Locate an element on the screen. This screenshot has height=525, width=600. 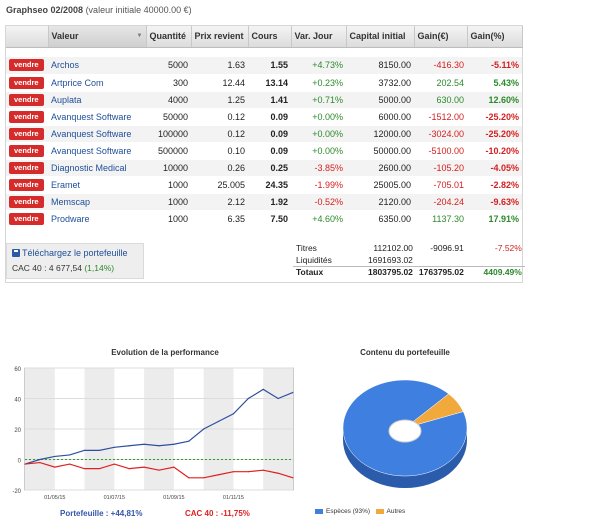
cell-var: +0.23% is located at coordinates (318, 83).